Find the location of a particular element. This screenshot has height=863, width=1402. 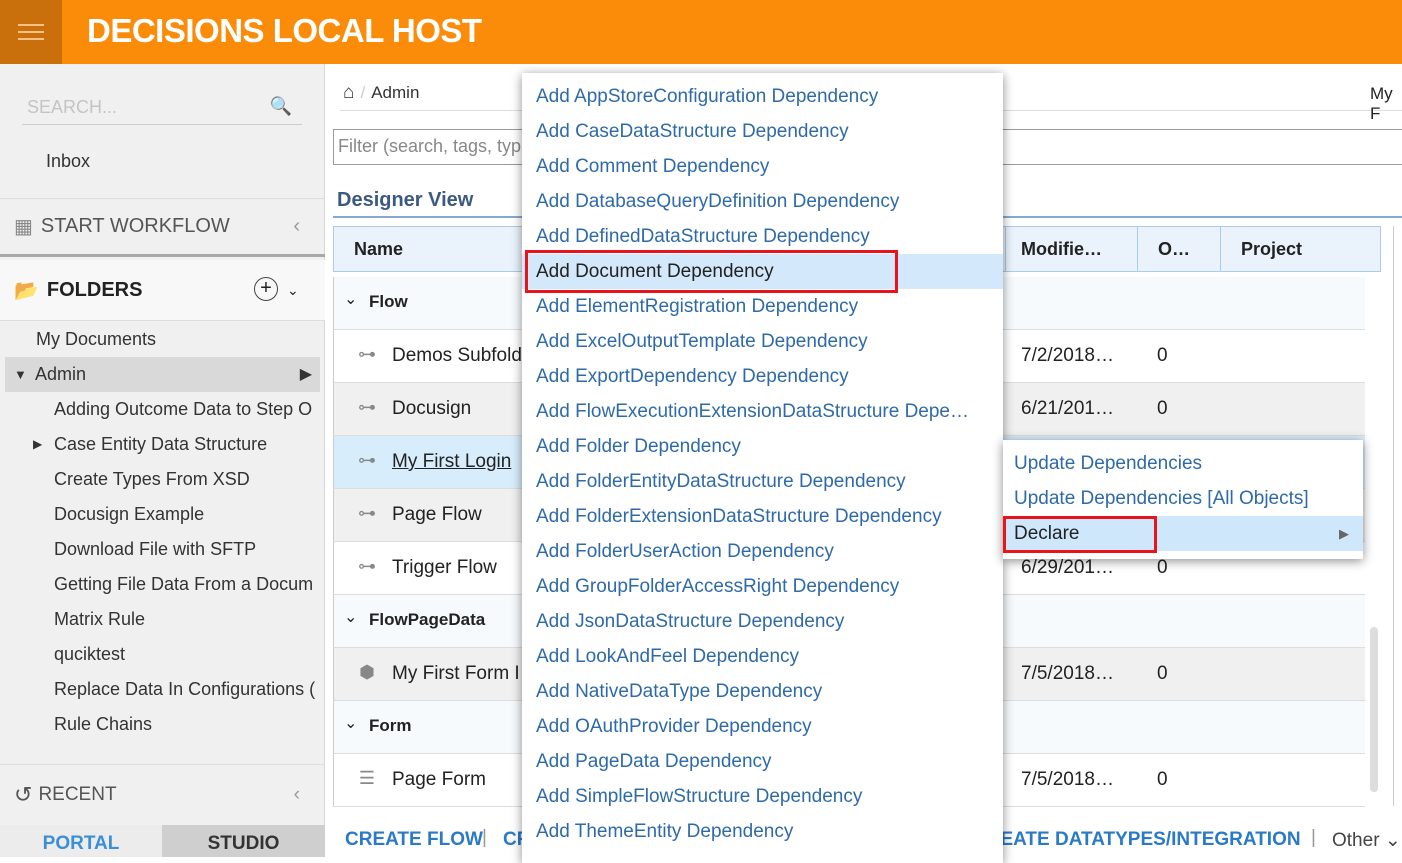

folders-header: 📂 FOLDERS + ⌄ is located at coordinates (162, 290).